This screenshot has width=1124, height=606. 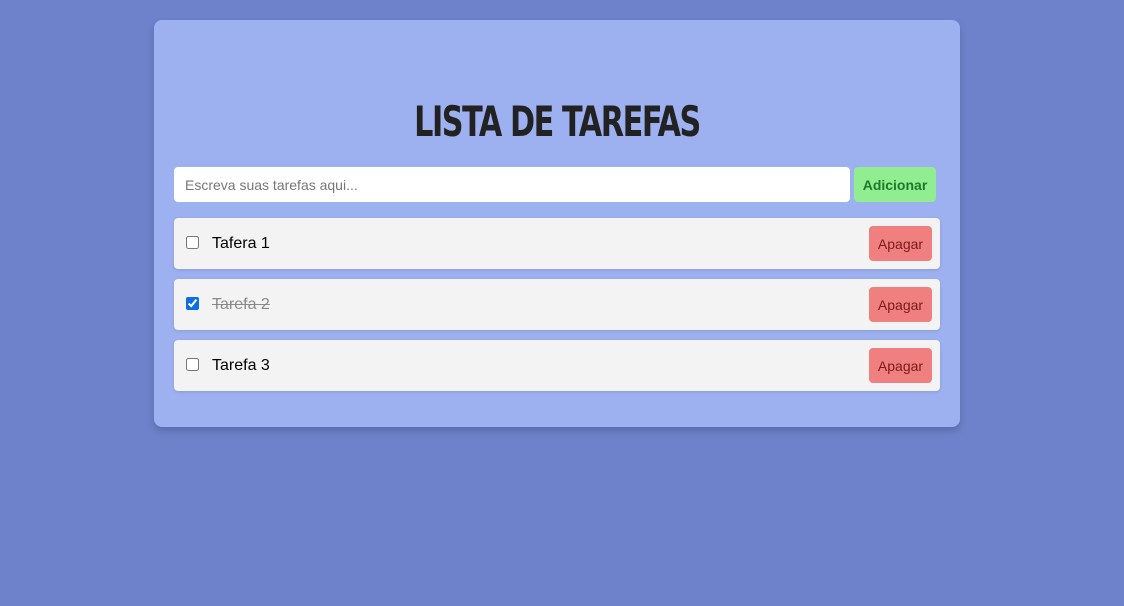 I want to click on task-item: Tafera 1 Apagar, so click(x=557, y=243).